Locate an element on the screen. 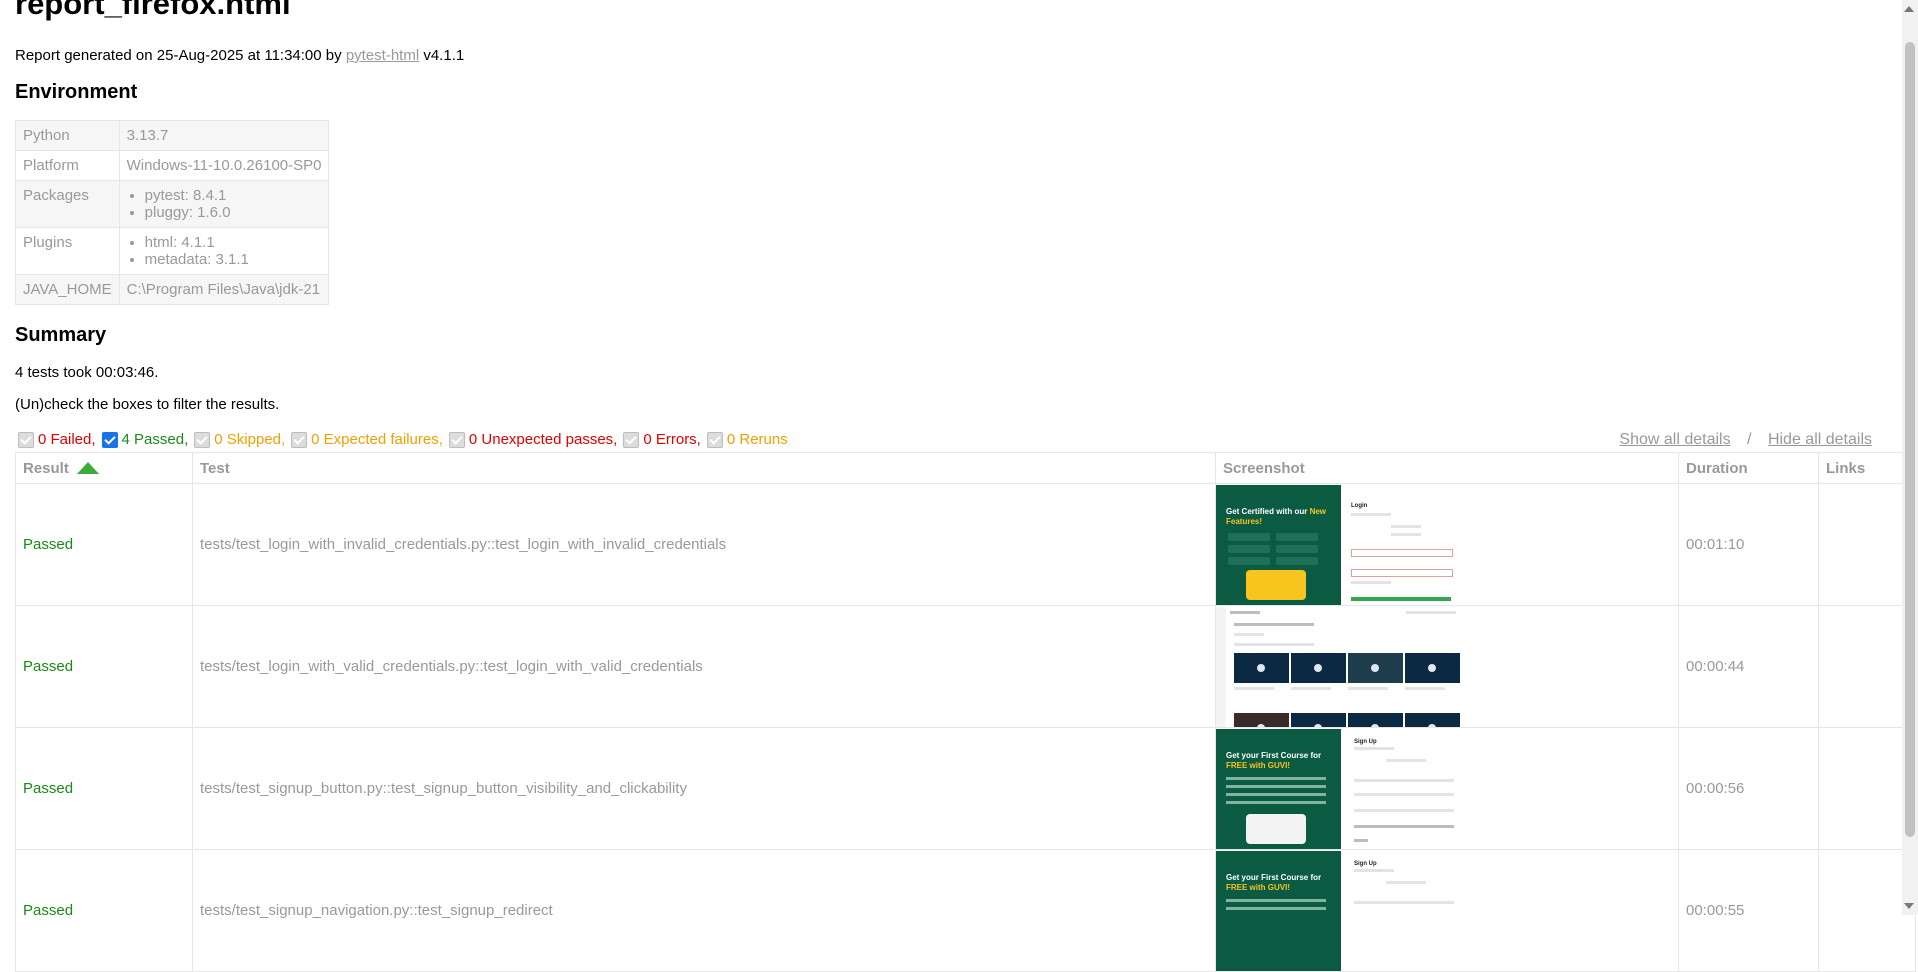 This screenshot has height=972, width=1918. login-btn is located at coordinates (1401, 598).